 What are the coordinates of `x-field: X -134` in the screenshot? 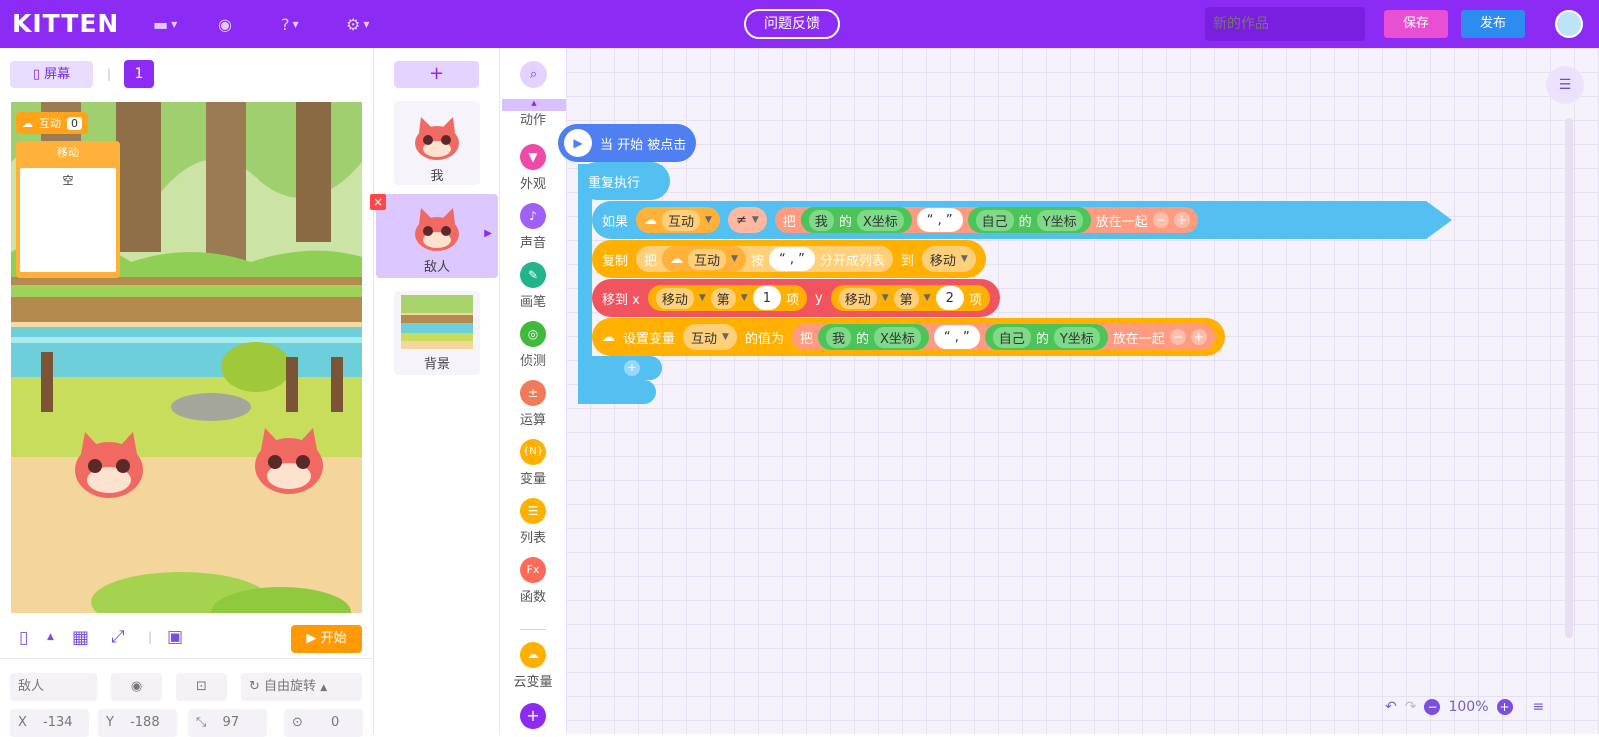 It's located at (49, 723).